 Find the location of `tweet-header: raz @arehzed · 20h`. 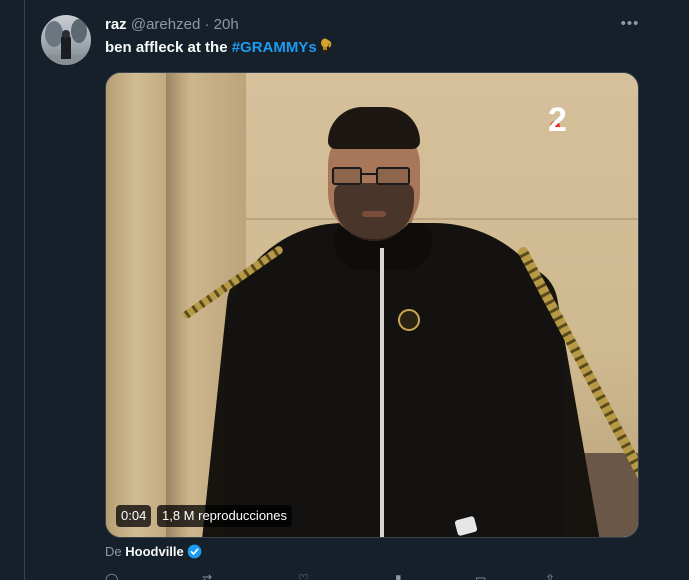

tweet-header: raz @arehzed · 20h is located at coordinates (172, 25).